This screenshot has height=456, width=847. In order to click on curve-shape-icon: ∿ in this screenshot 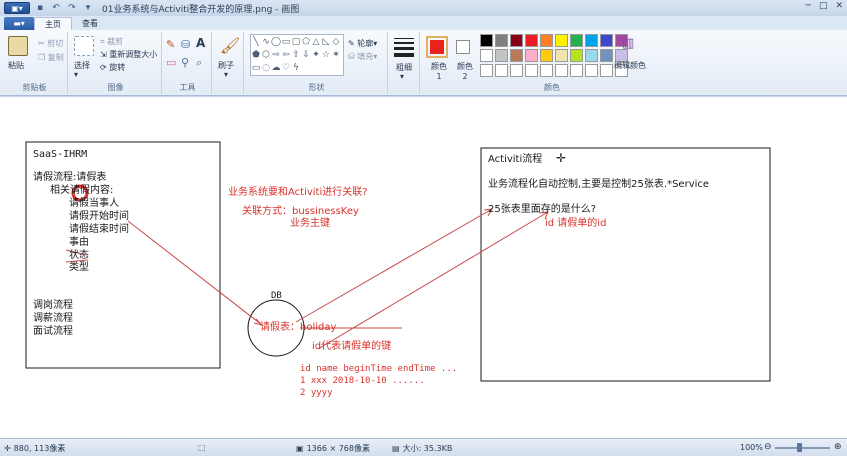, I will do `click(266, 41)`.